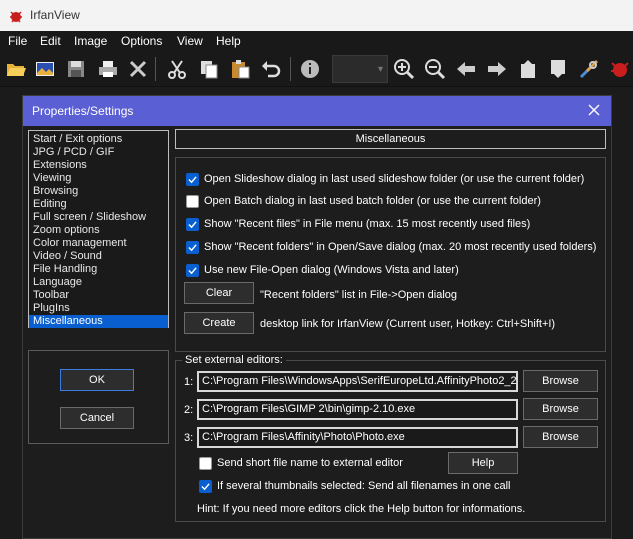  What do you see at coordinates (98, 269) in the screenshot?
I see `category-item: File Handling` at bounding box center [98, 269].